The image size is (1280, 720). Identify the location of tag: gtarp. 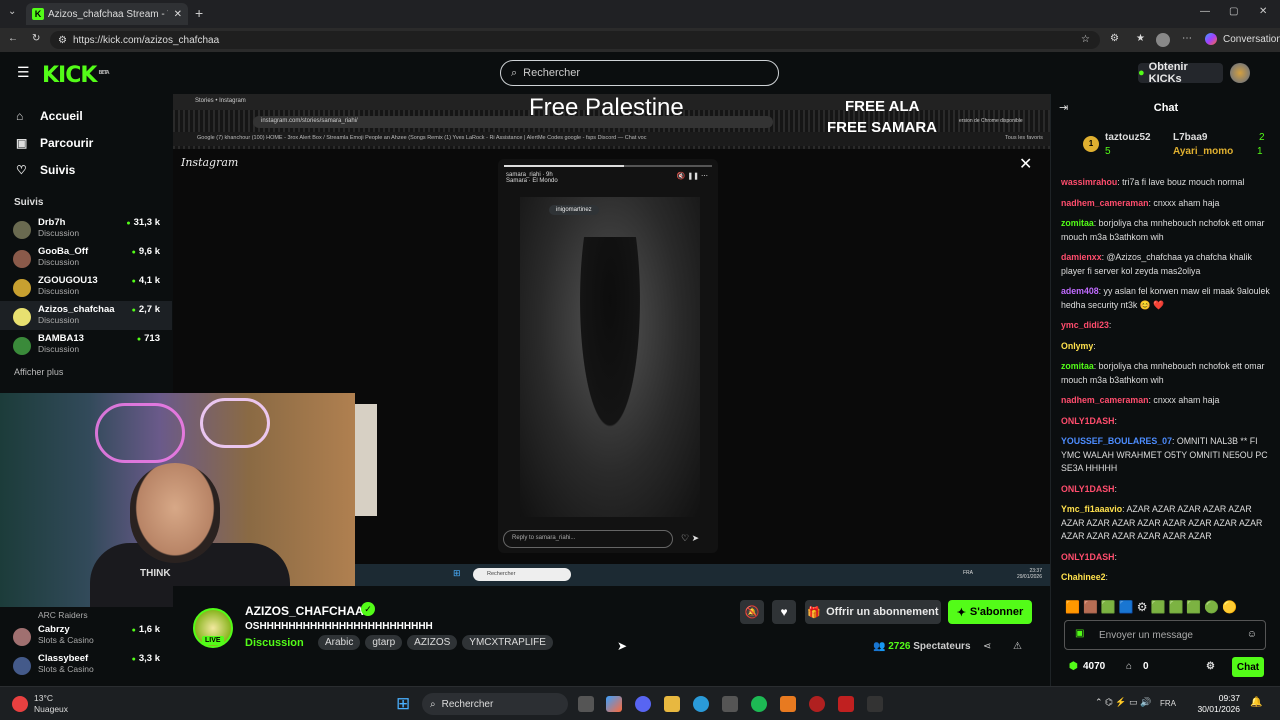
(384, 642).